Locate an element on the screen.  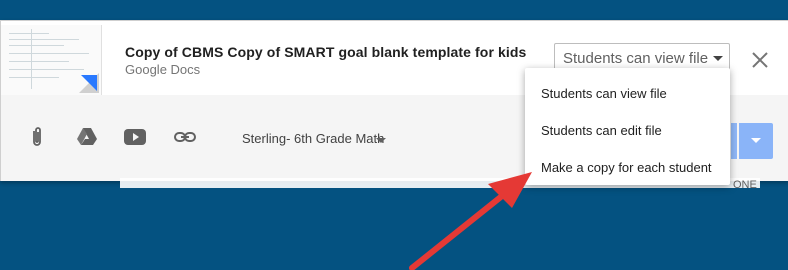
file-thumbnail is located at coordinates (51, 60).